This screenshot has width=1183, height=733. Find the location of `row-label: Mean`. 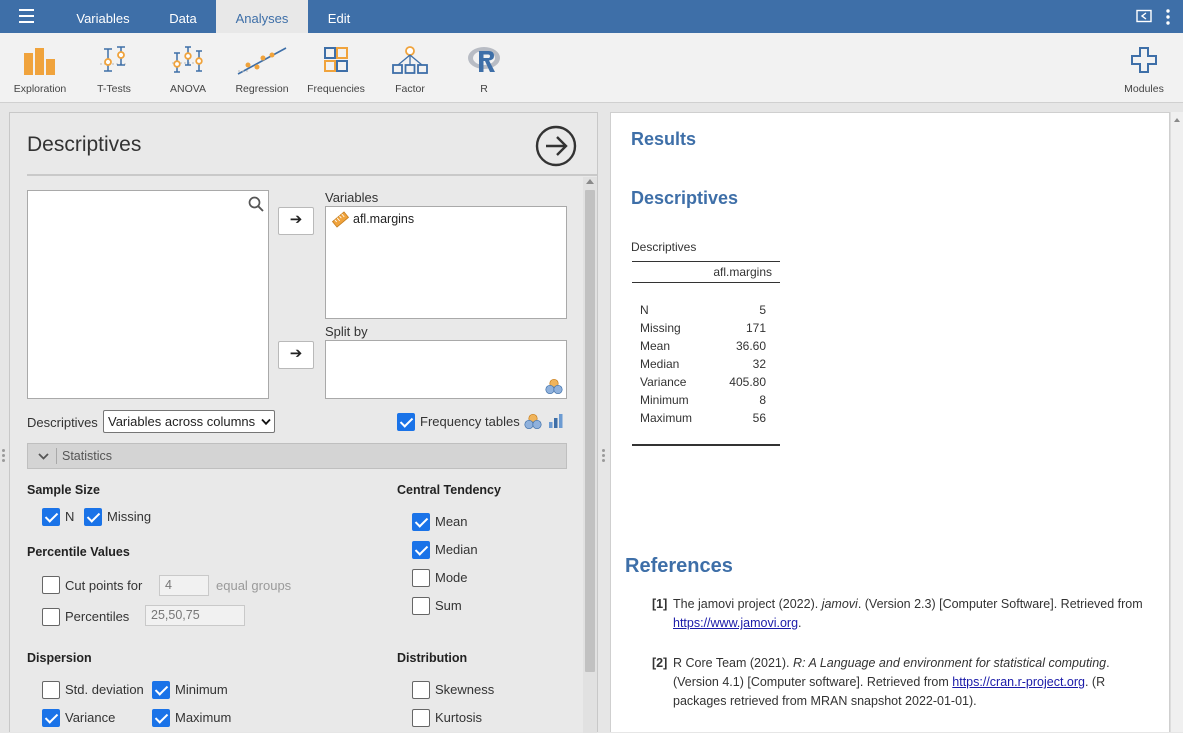

row-label: Mean is located at coordinates (655, 345).